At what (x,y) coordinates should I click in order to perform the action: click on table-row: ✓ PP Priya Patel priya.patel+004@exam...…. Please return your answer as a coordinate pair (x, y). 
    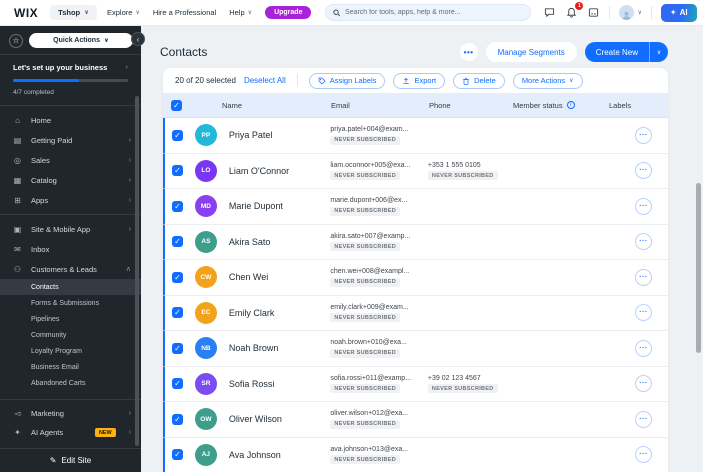
    Looking at the image, I should click on (415, 136).